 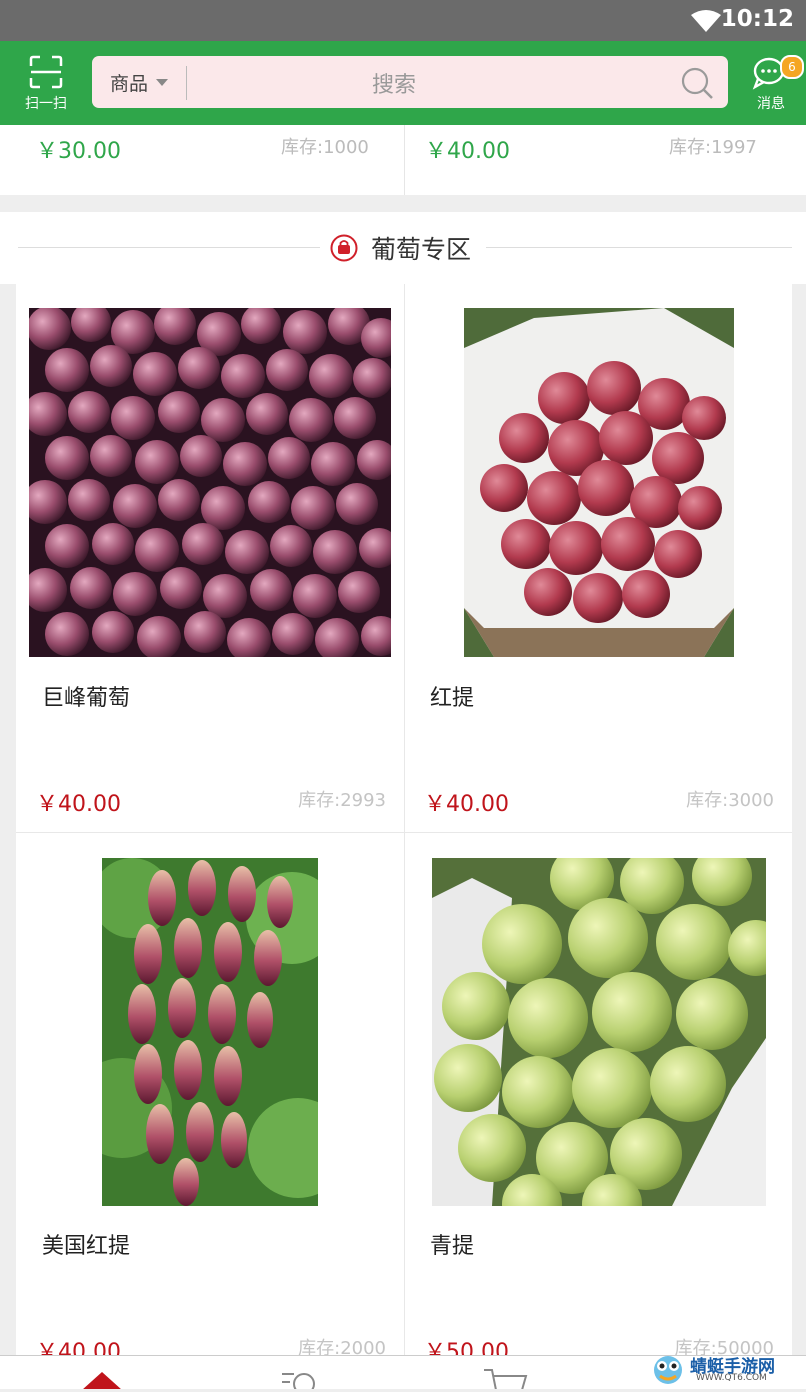 What do you see at coordinates (466, 1347) in the screenshot?
I see `product-price: ￥50.00` at bounding box center [466, 1347].